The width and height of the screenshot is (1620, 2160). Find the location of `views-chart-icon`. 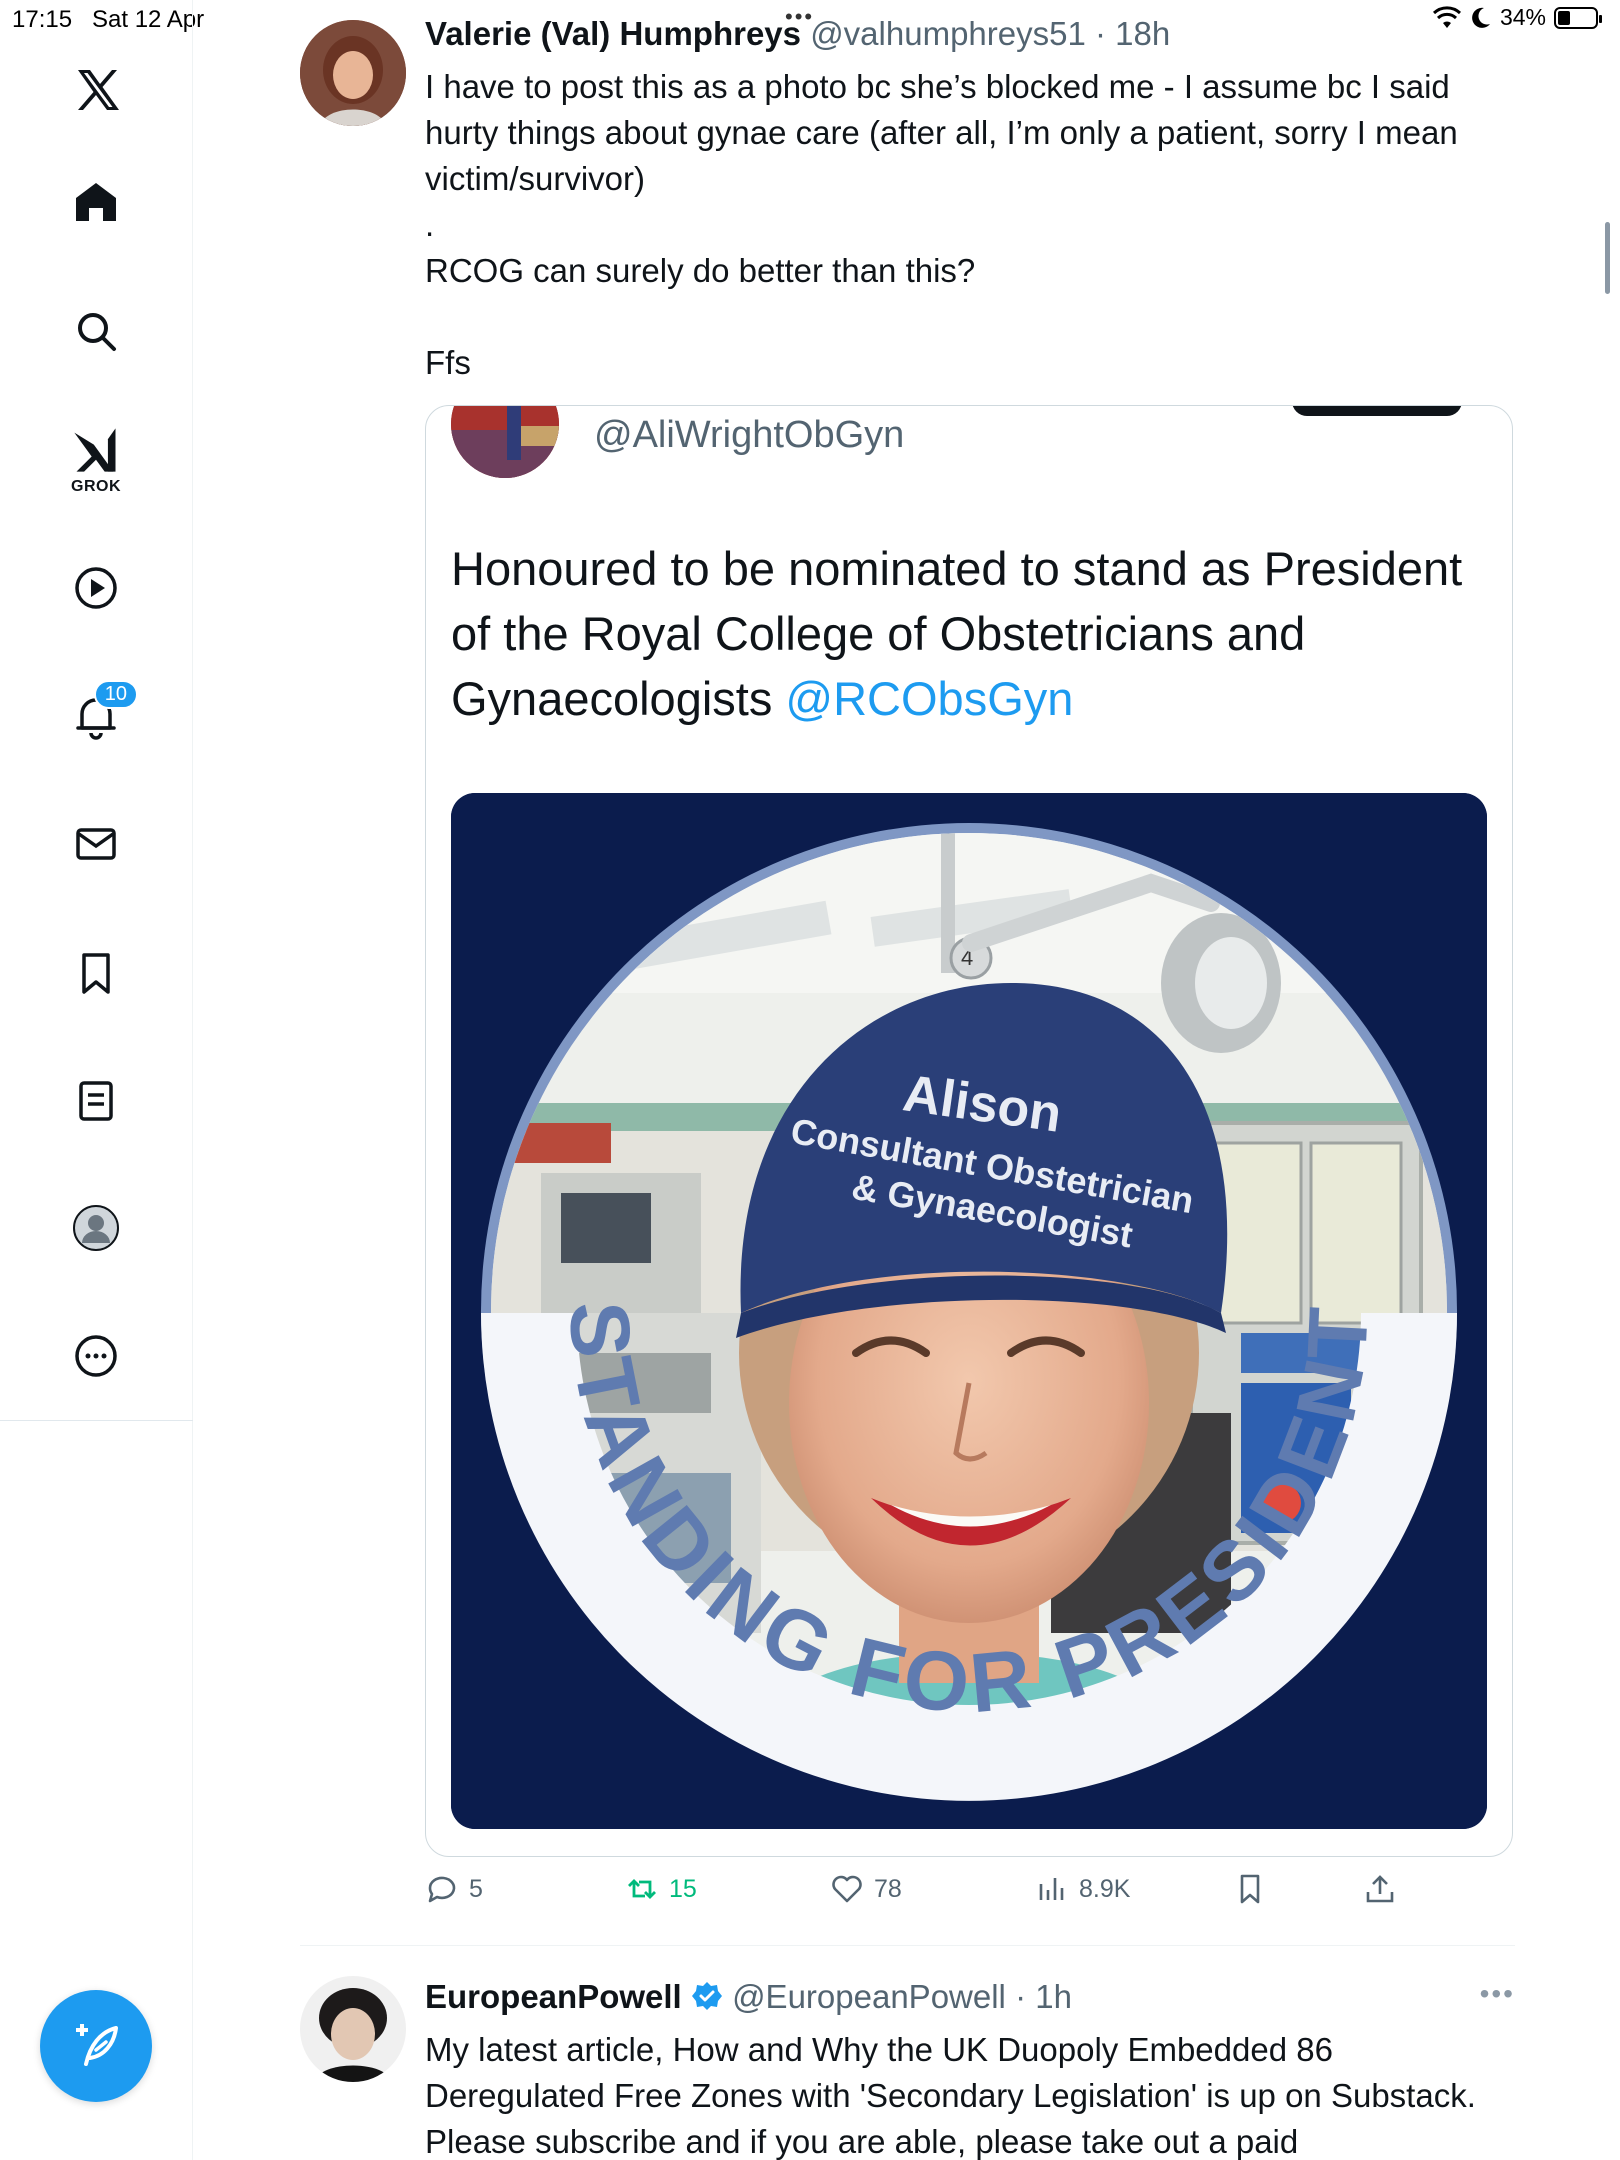

views-chart-icon is located at coordinates (1051, 1889).